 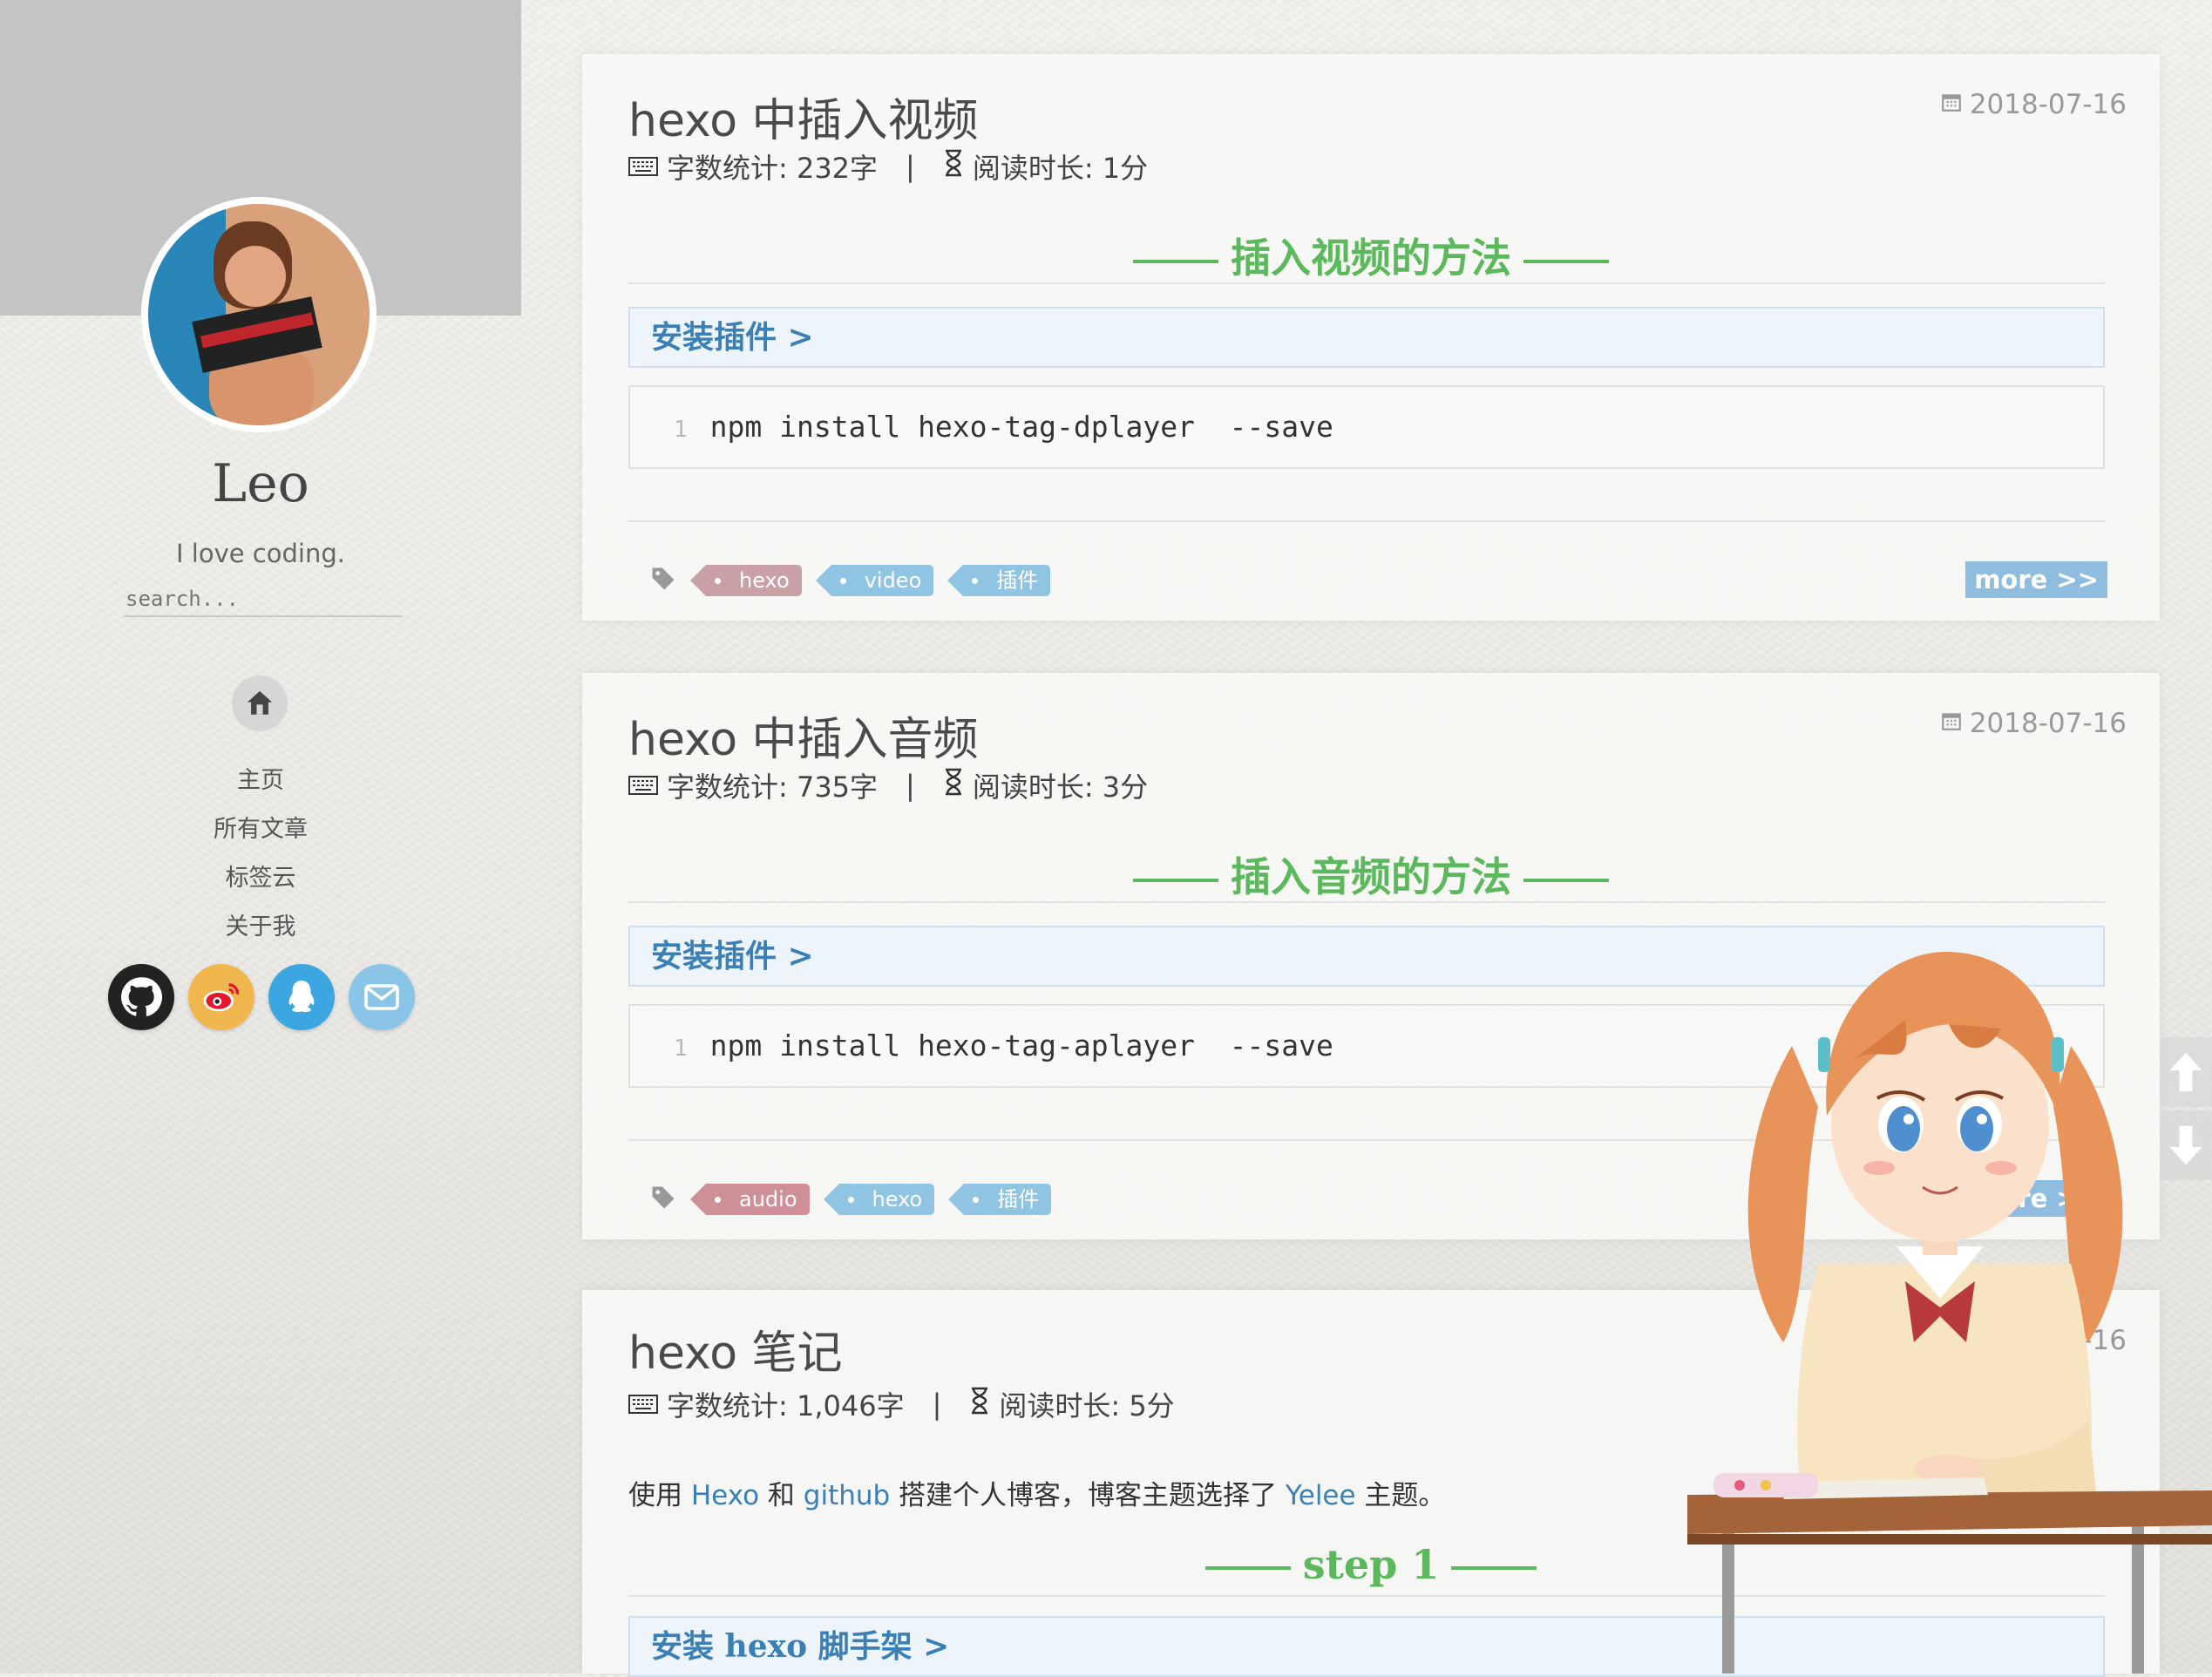 What do you see at coordinates (1021, 427) in the screenshot?
I see `code-line: npm install hexo-tag-dplayer --save` at bounding box center [1021, 427].